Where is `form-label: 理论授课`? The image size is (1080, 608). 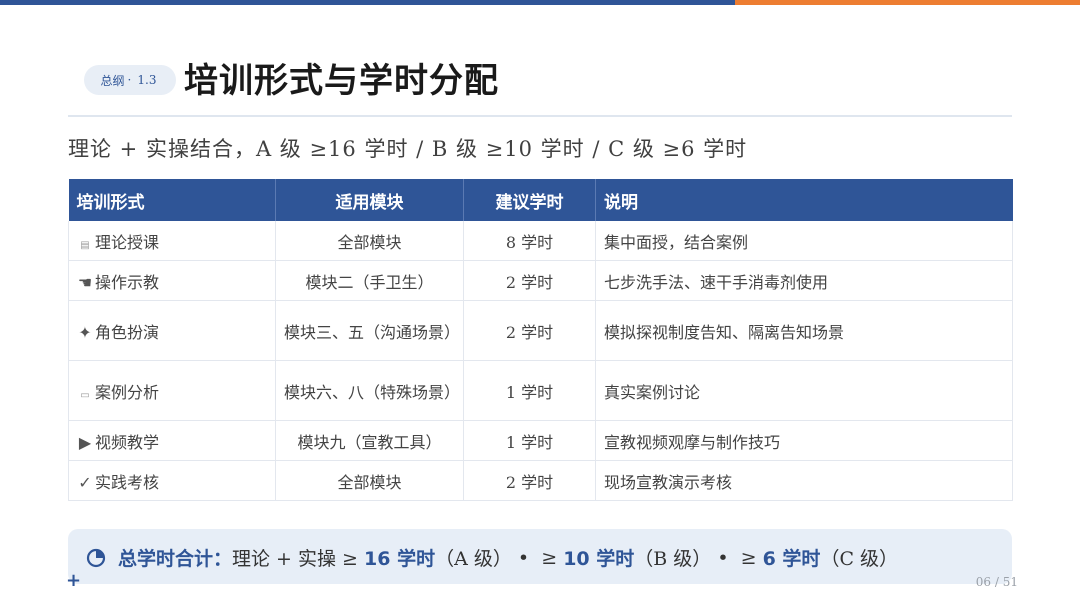
form-label: 理论授课 is located at coordinates (127, 242).